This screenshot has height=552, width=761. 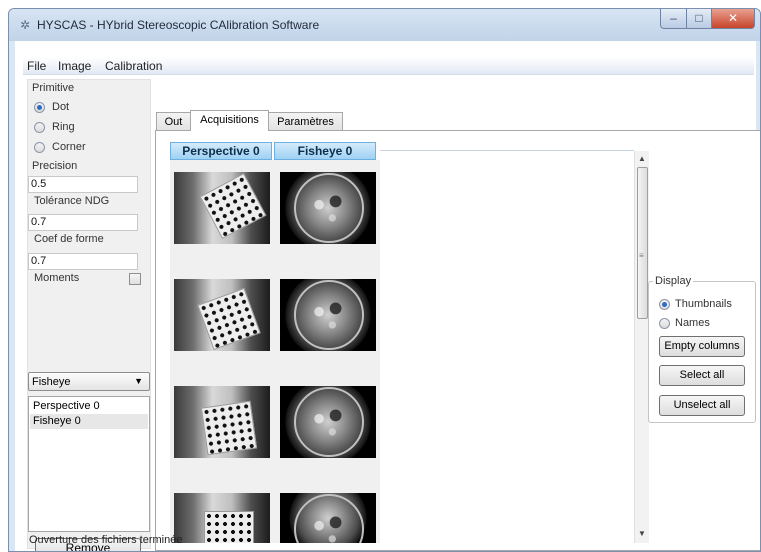 I want to click on menu-bar: File Image Calibration, so click(x=388, y=66).